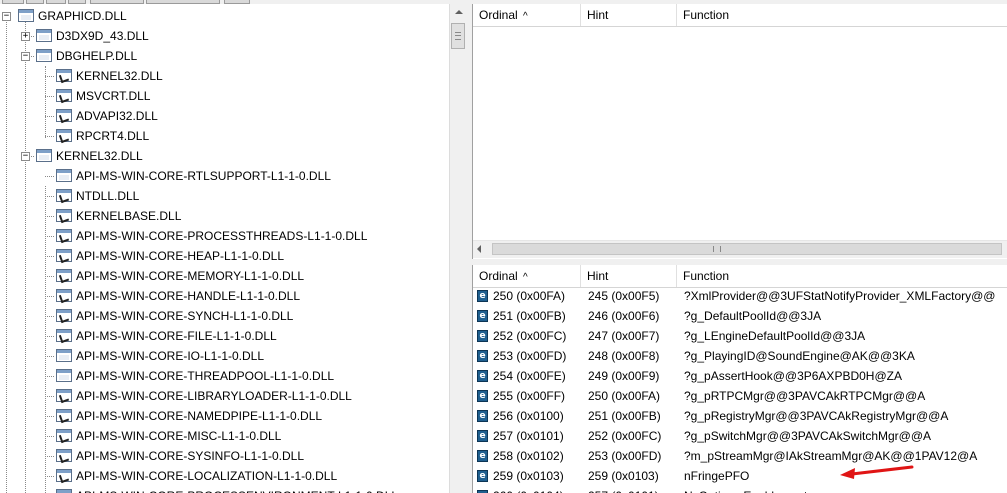 Image resolution: width=1007 pixels, height=493 pixels. I want to click on hint-cell: 257 (0x0101), so click(623, 489).